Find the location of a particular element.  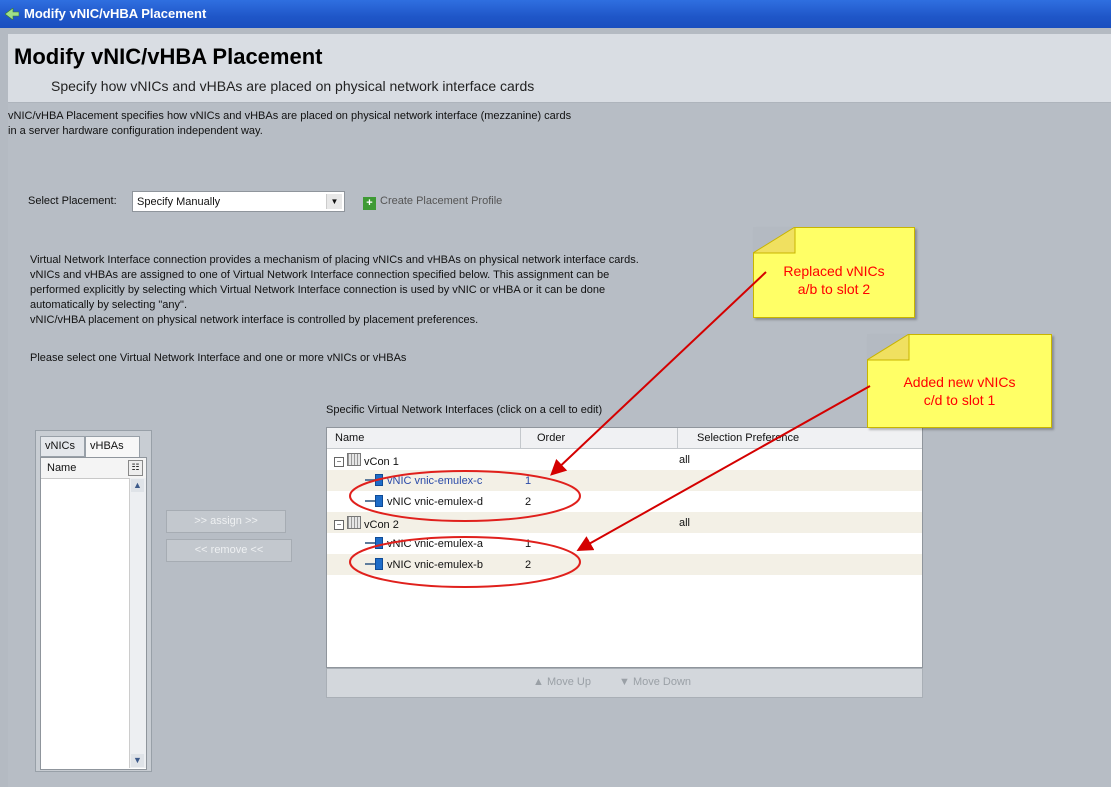

list-column-name: Name is located at coordinates (61, 468).